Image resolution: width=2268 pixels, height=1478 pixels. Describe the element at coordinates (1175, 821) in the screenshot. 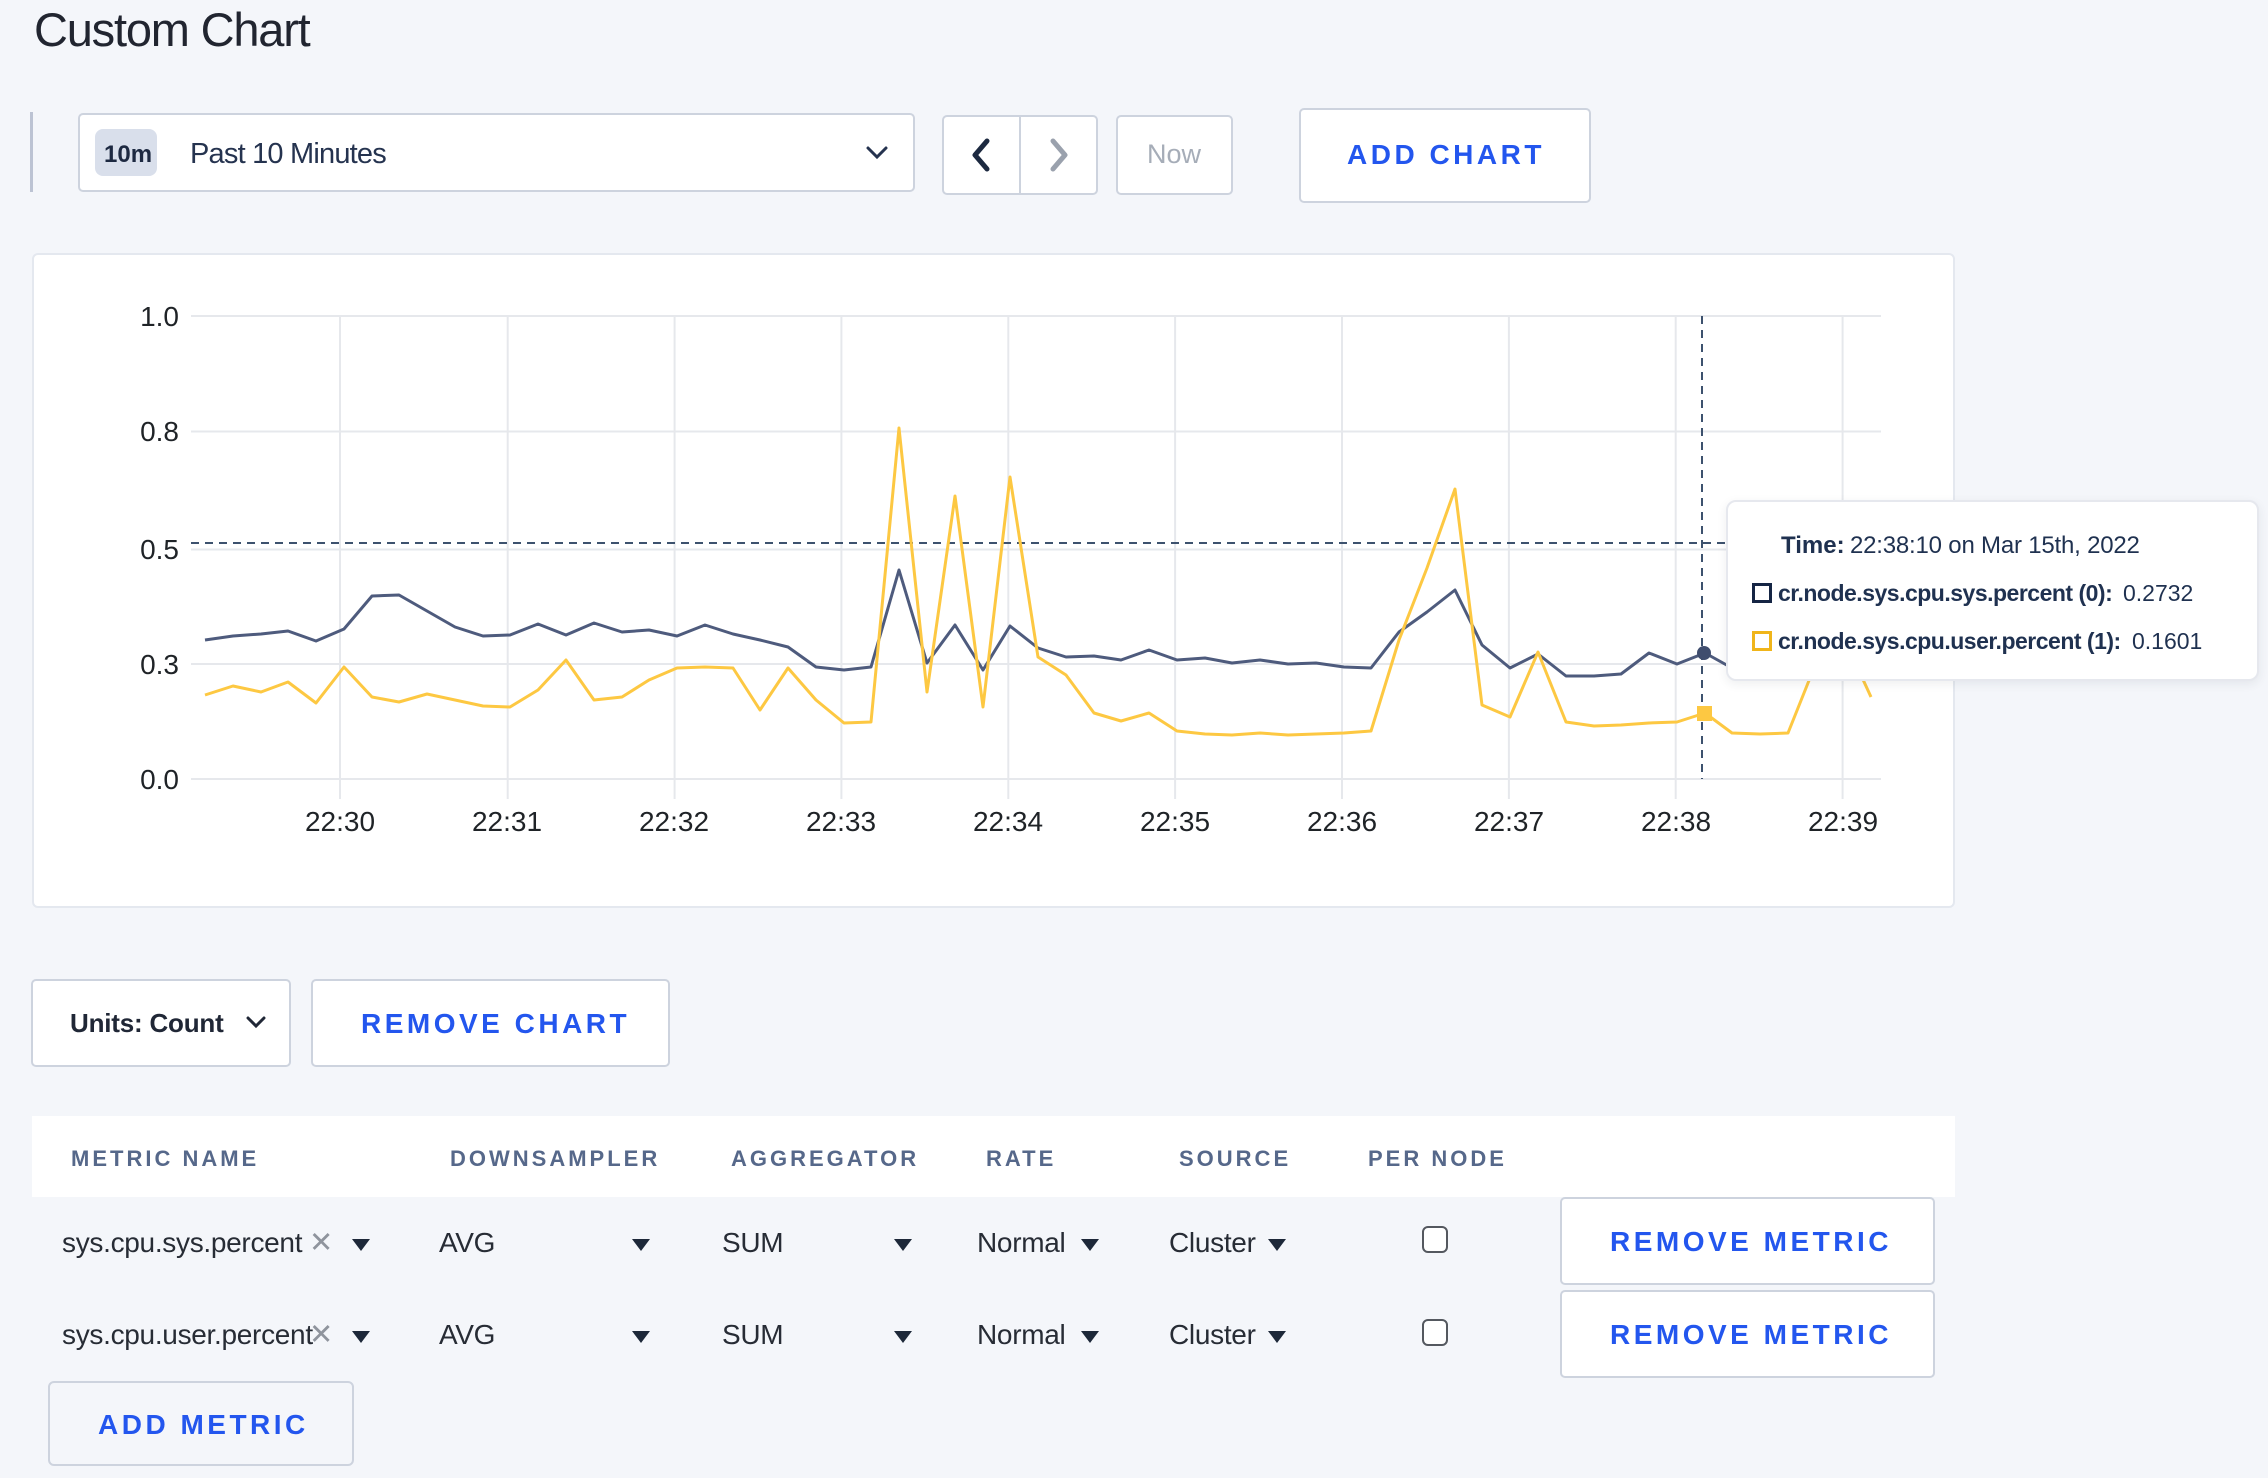

I see `svg-text: 22:35` at that location.